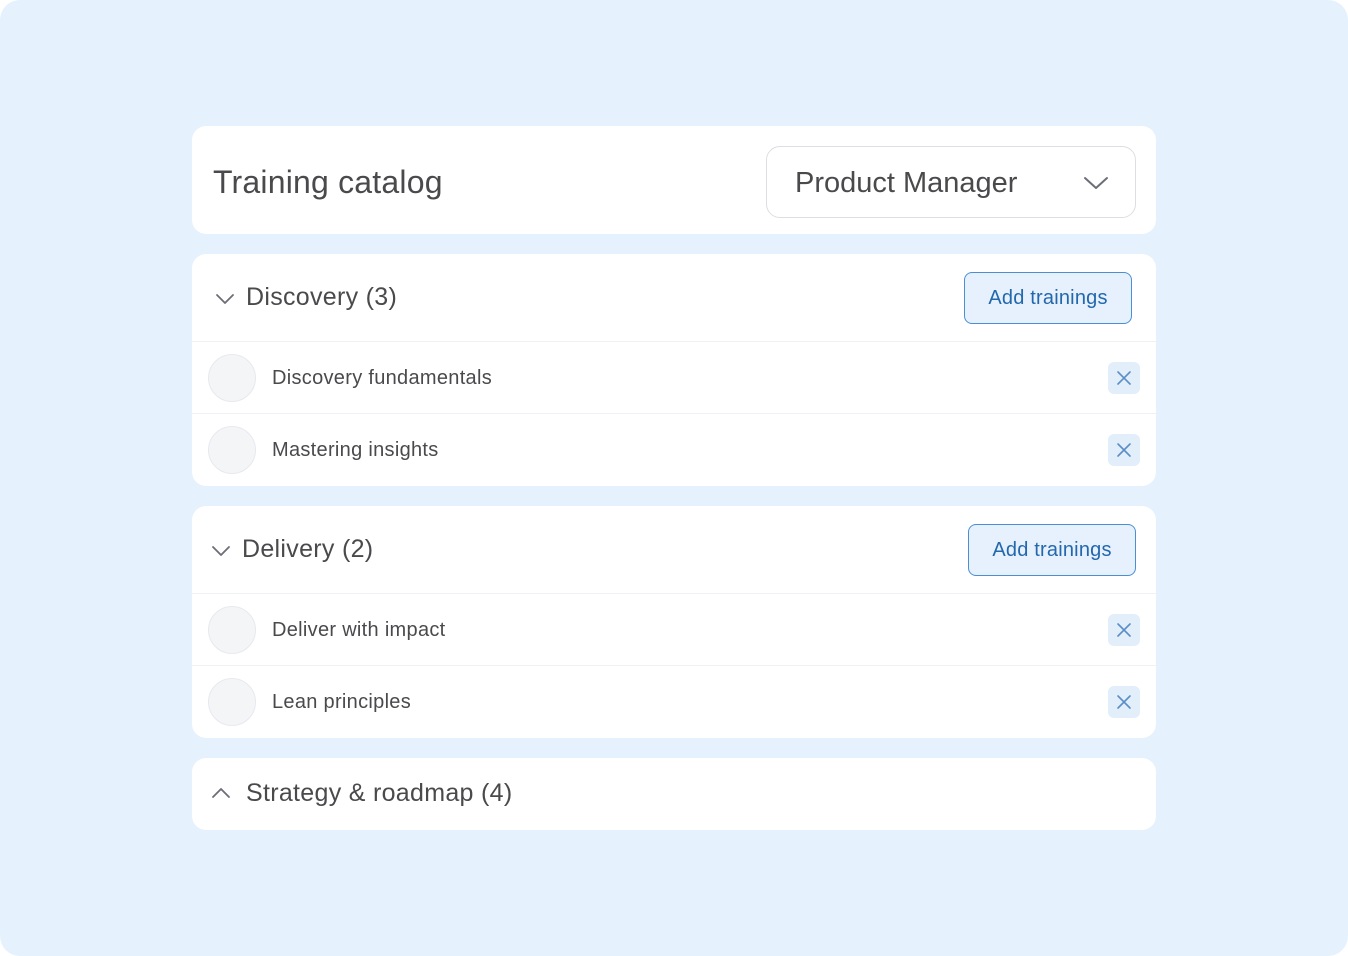 Image resolution: width=1348 pixels, height=956 pixels. I want to click on list-item: Lean principles, so click(674, 702).